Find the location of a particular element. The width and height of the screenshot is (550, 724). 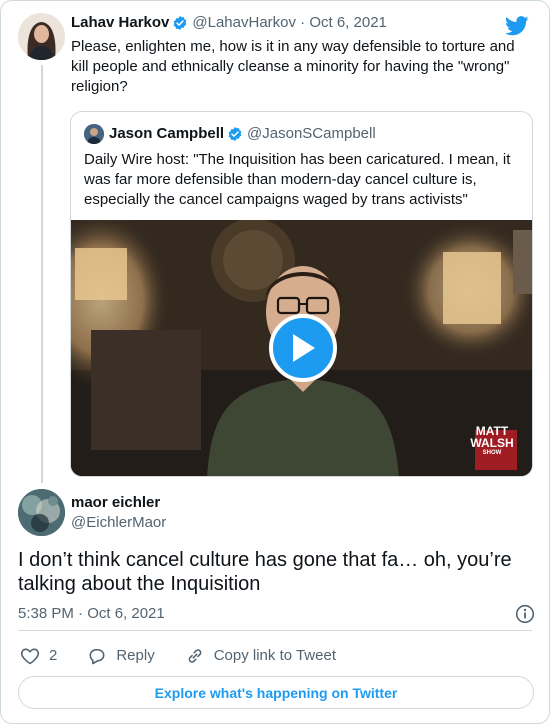

show-logo: MATT WALSH SHOW is located at coordinates (492, 448).